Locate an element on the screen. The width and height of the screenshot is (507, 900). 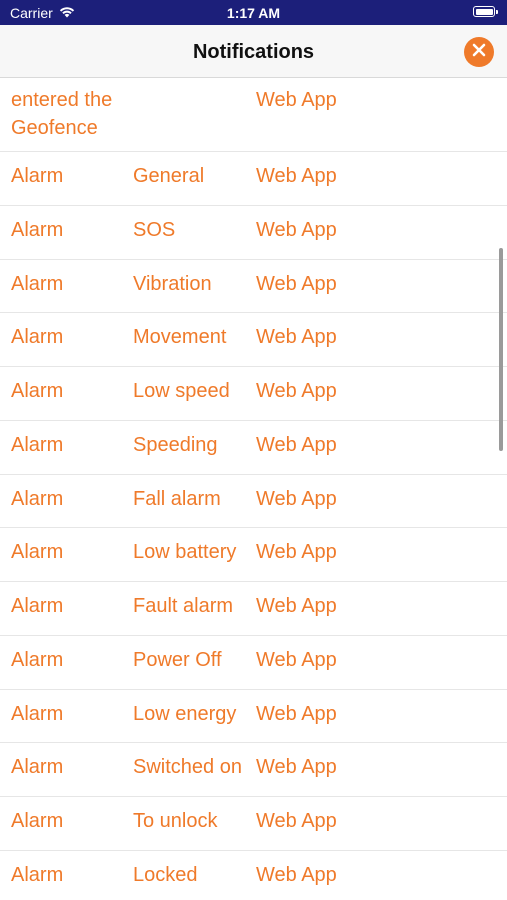
notification-name: Low battery is located at coordinates (185, 552).